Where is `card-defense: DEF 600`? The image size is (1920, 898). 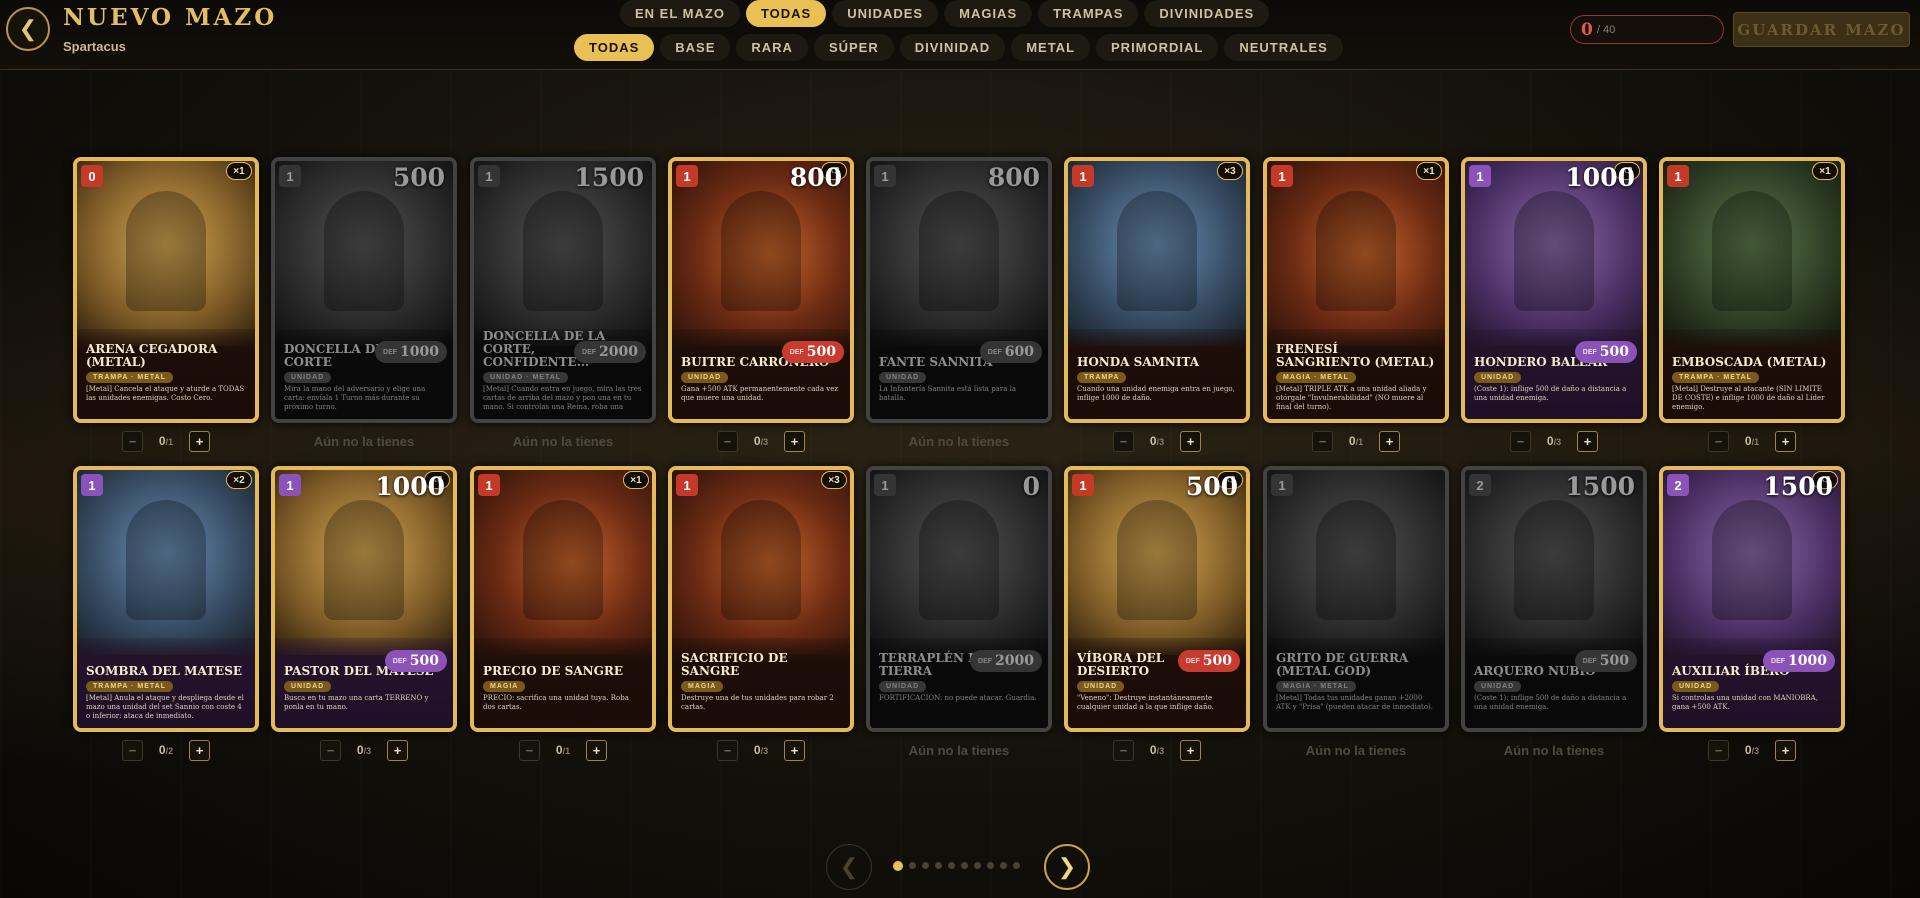 card-defense: DEF 600 is located at coordinates (1010, 352).